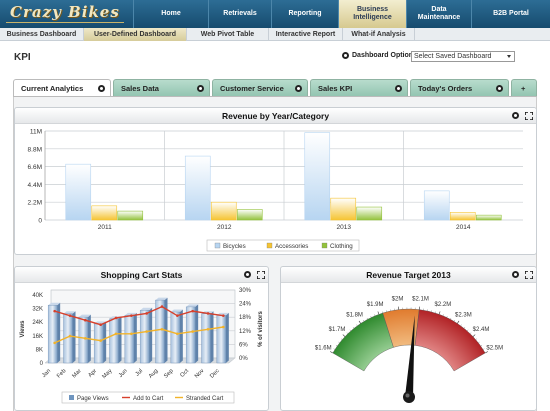 This screenshot has width=550, height=411. Describe the element at coordinates (184, 373) in the screenshot. I see `x-tick-label: Oct` at that location.